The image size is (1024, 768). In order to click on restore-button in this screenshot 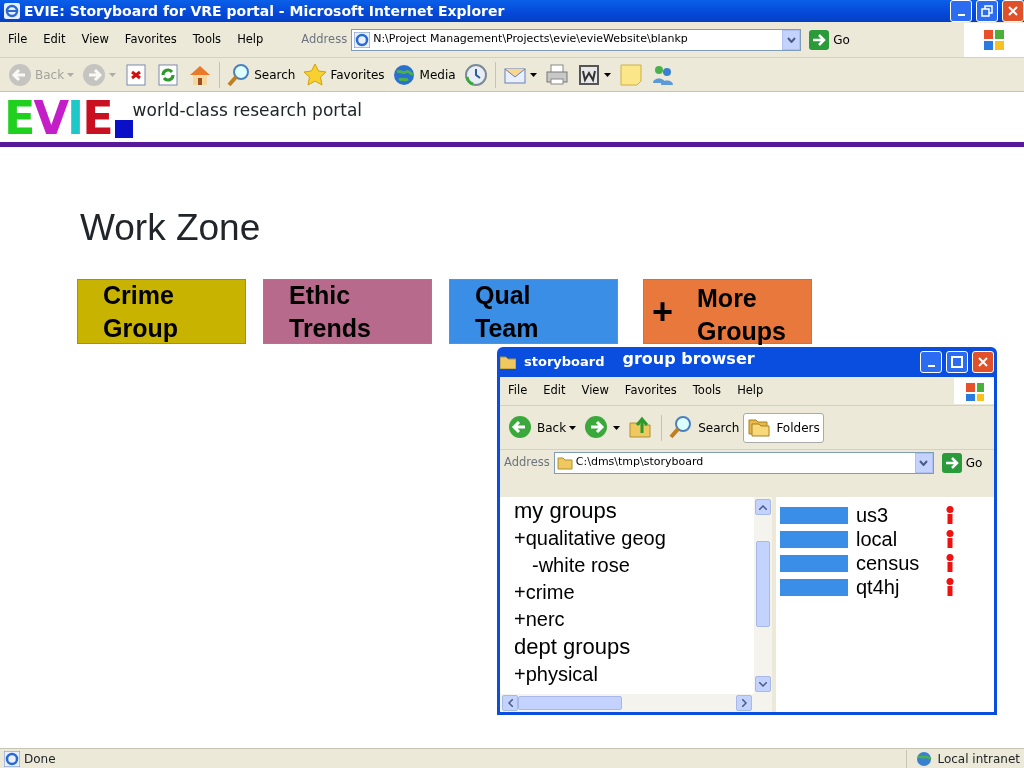, I will do `click(987, 11)`.